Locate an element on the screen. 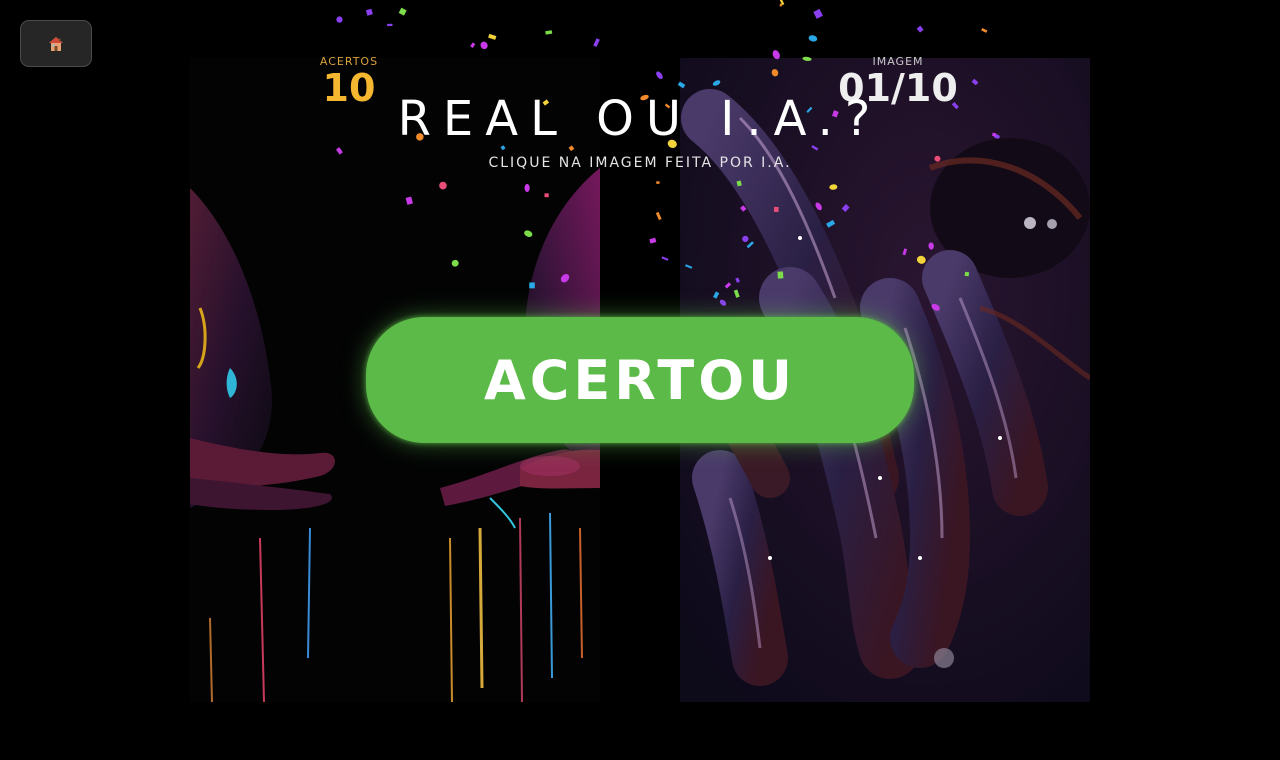  page-subtitle: CLIQUE NA IMAGEM FEITA POR I.A. is located at coordinates (640, 163).